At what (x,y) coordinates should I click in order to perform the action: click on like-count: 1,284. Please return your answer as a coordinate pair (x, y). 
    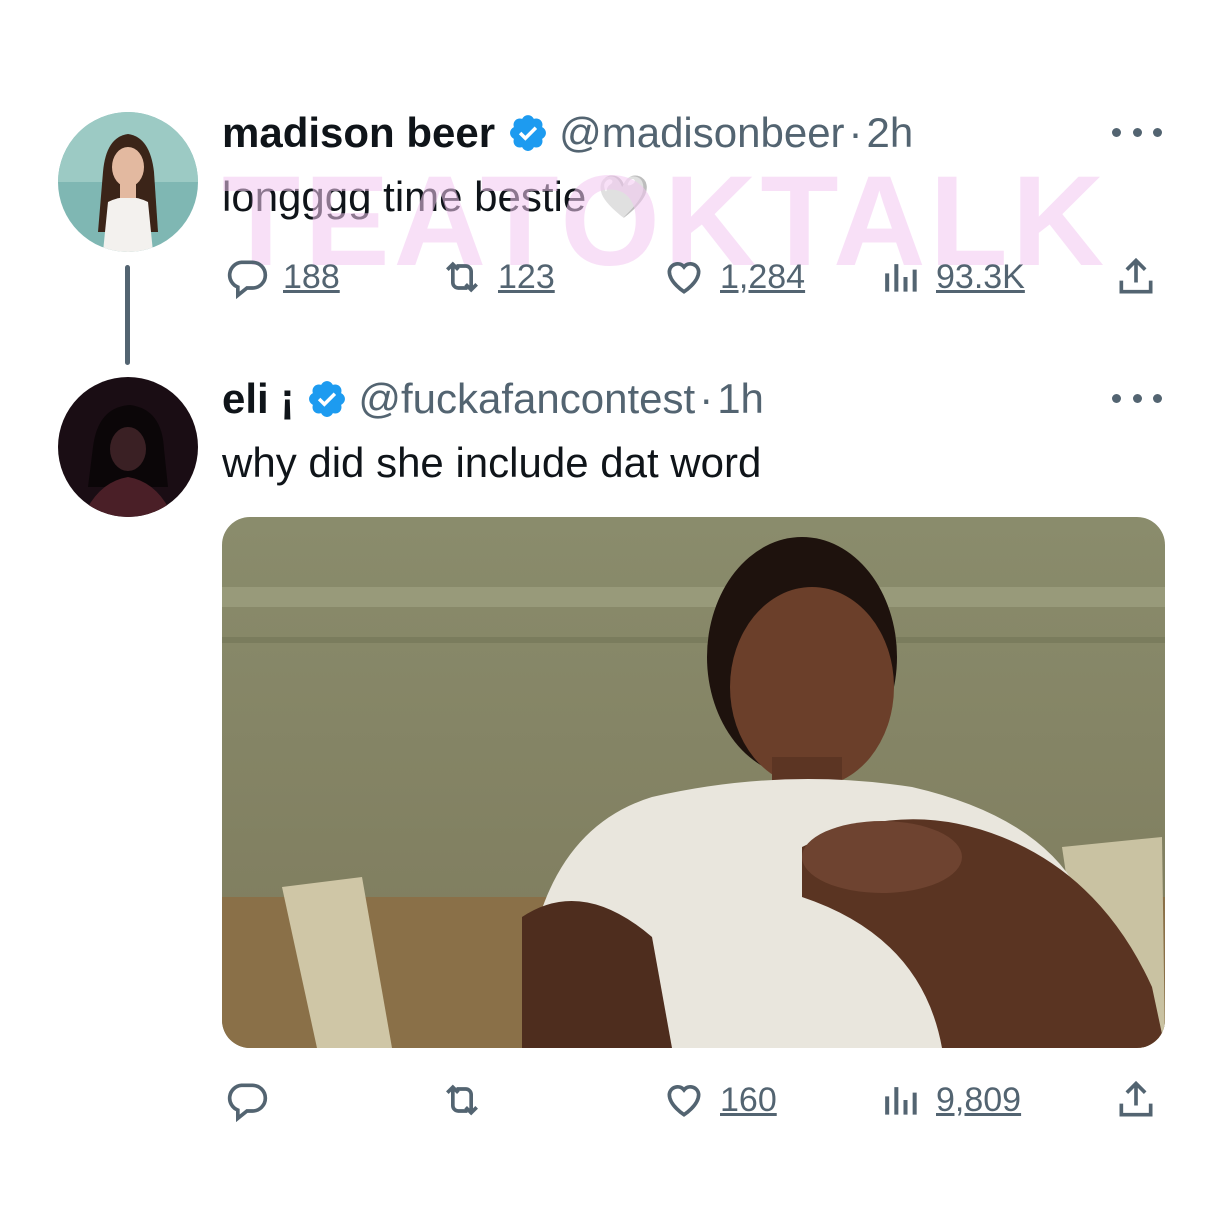
    Looking at the image, I should click on (762, 277).